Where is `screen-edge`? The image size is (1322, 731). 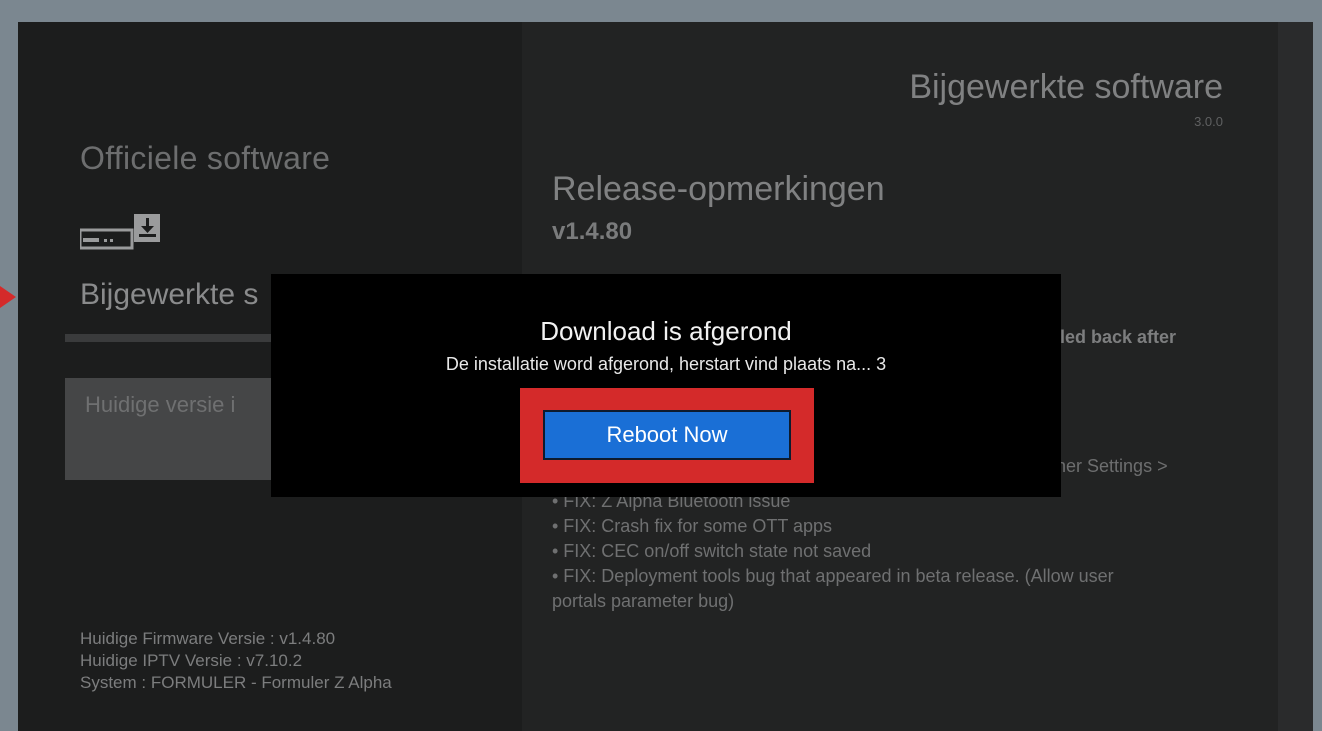 screen-edge is located at coordinates (1295, 376).